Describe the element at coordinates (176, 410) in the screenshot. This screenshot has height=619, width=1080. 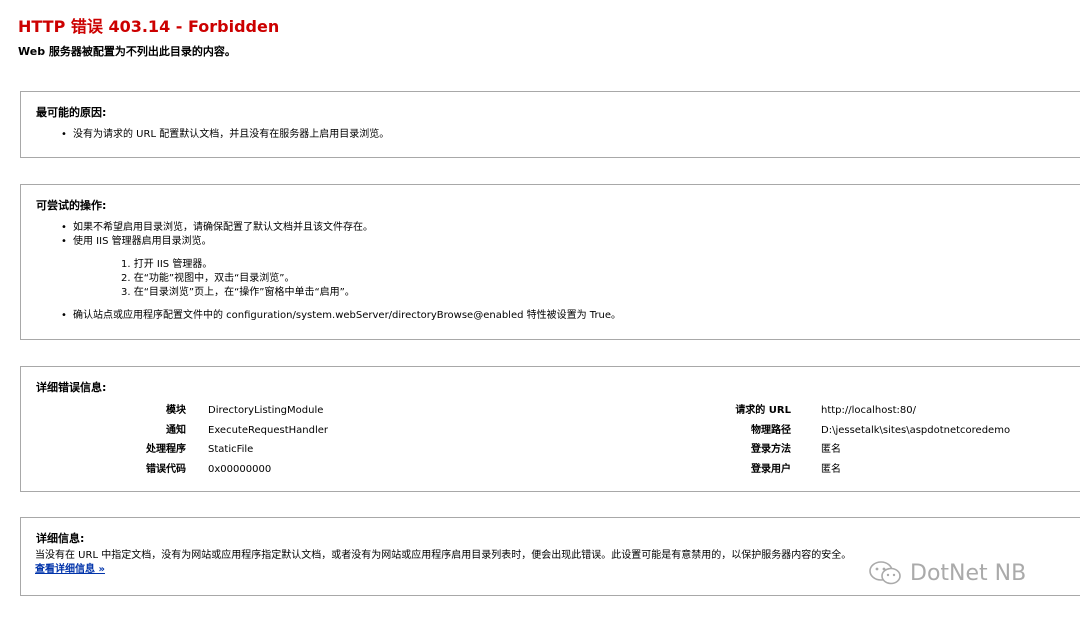
I see `detail-key: 模块` at that location.